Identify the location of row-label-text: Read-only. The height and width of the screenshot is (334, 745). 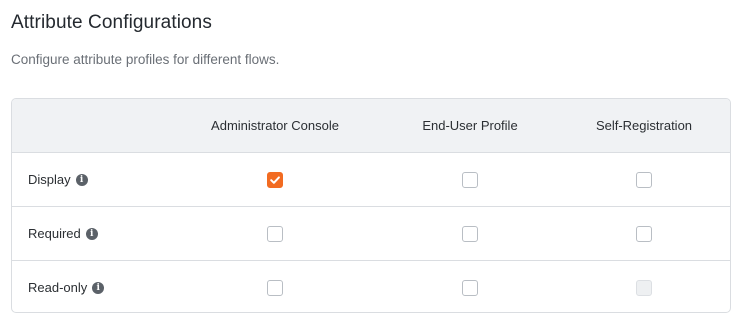
(58, 287).